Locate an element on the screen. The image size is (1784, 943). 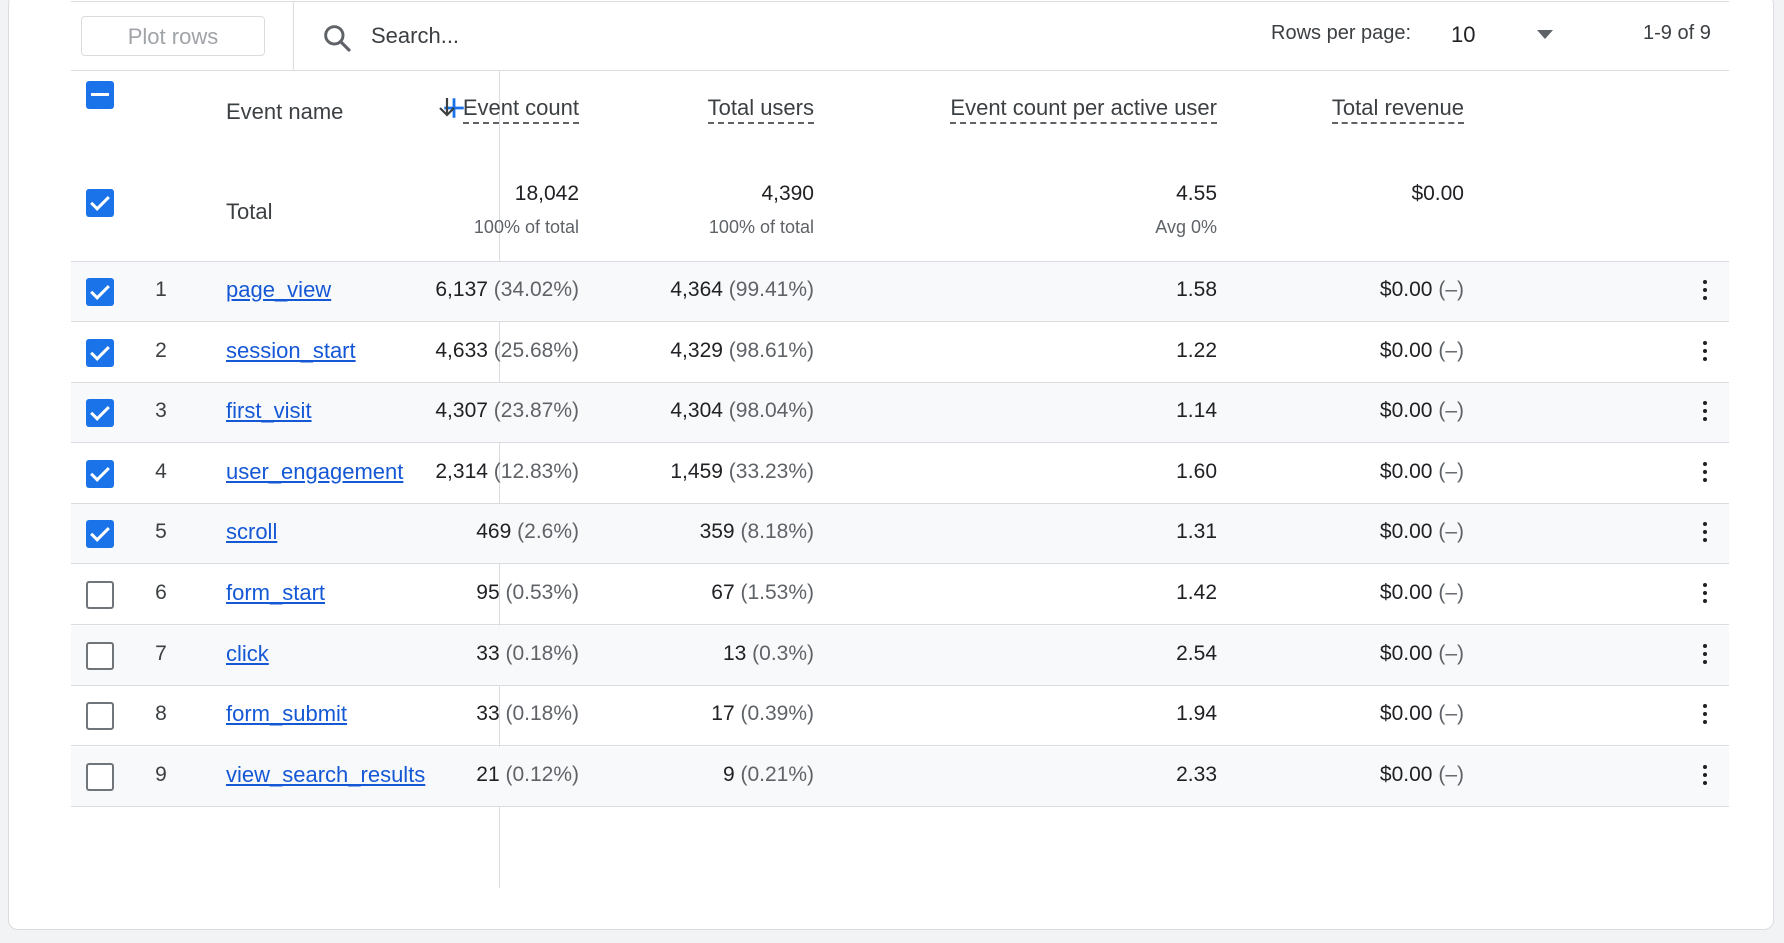
header-total-revenue: Total revenue is located at coordinates (1397, 109).